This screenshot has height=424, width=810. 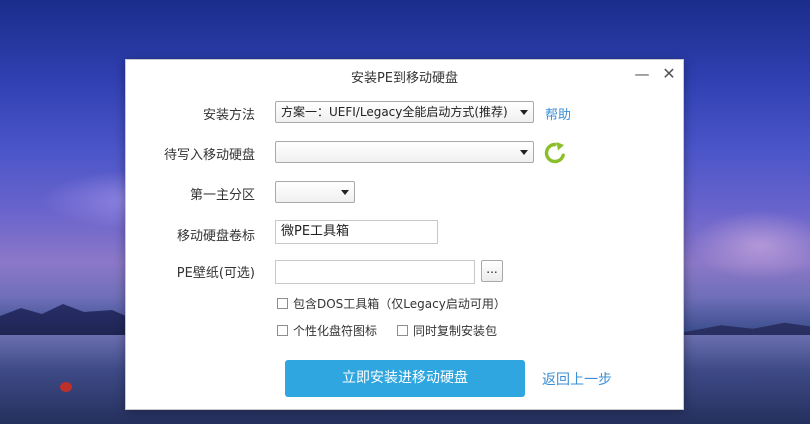 What do you see at coordinates (394, 112) in the screenshot?
I see `method-select-value: 方案一：UEFI/Legacy全能启动方式(推荐)` at bounding box center [394, 112].